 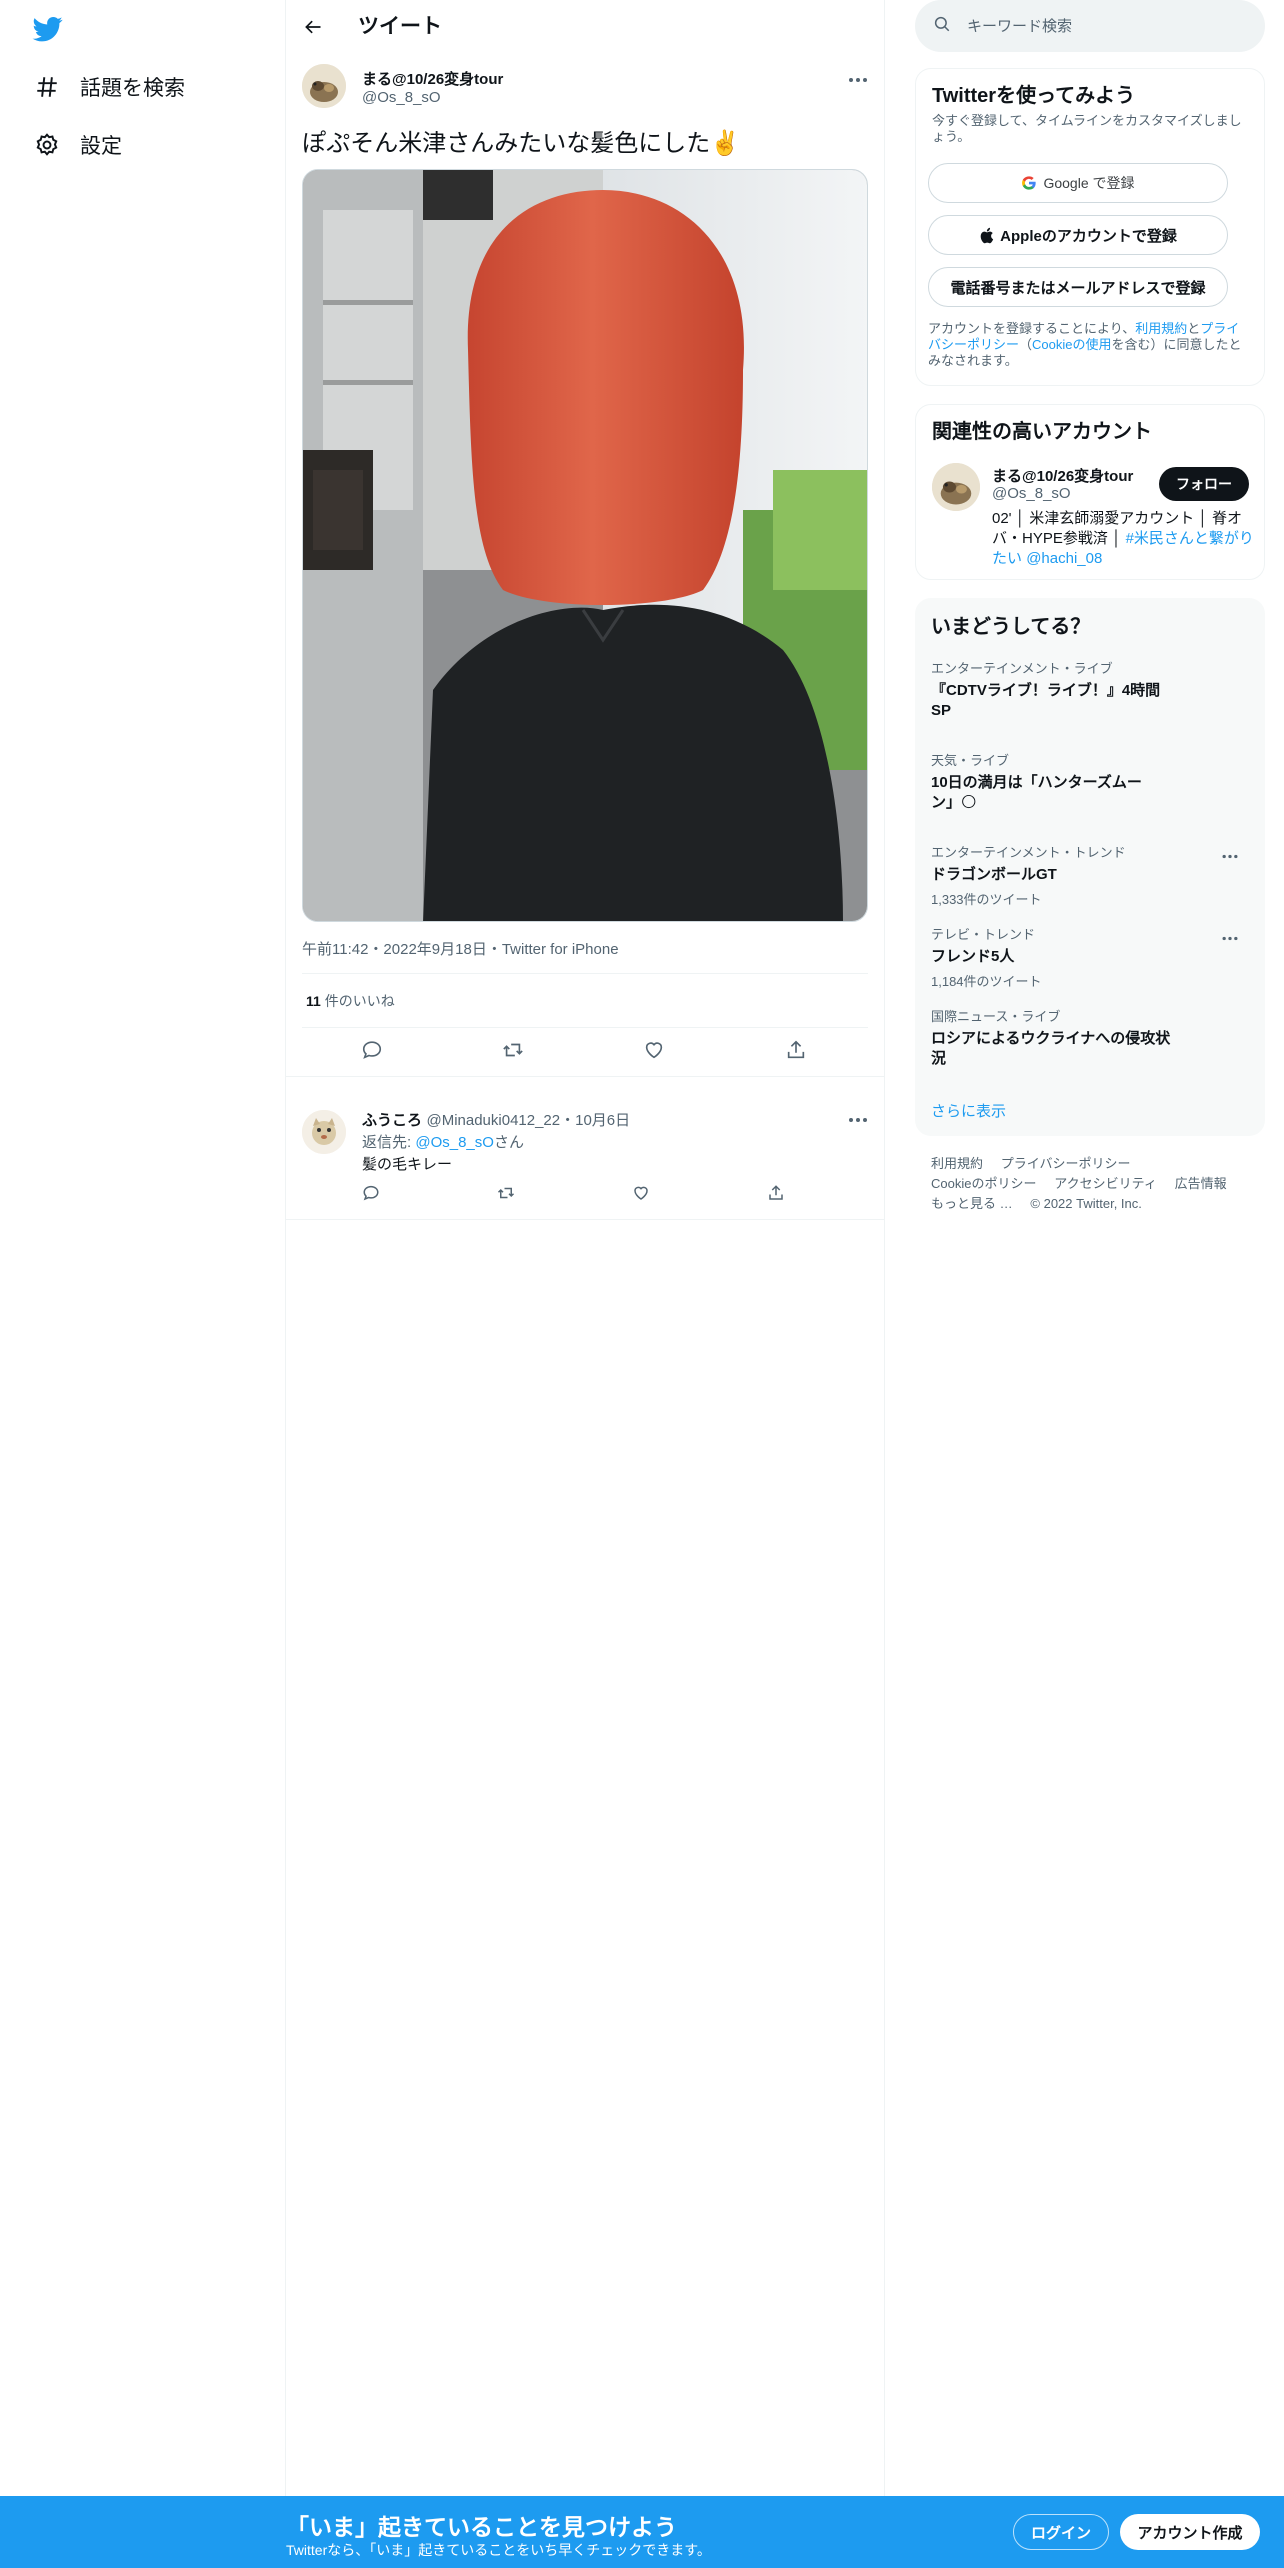 I want to click on reply-header: ふうころ @Minaduki0412_22・10月6日, so click(x=496, y=1119).